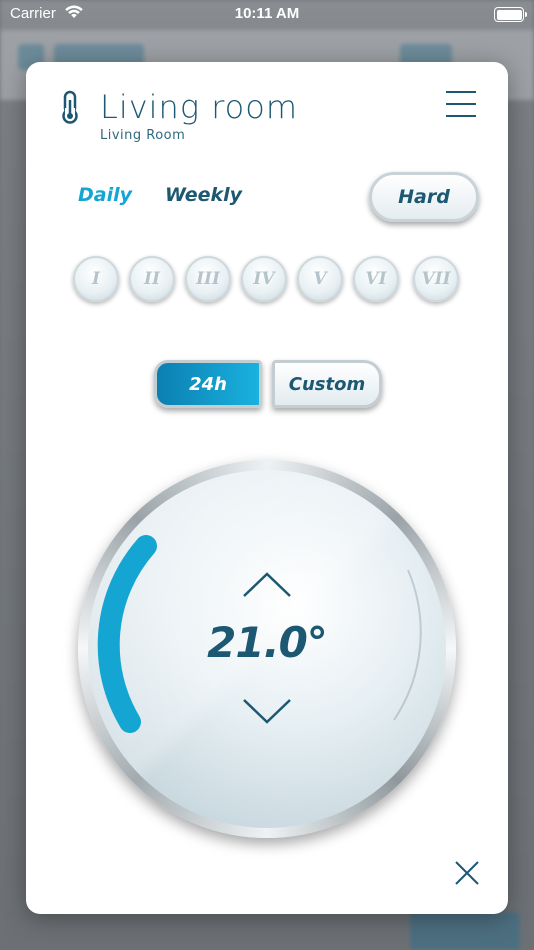  I want to click on day-button-4: IV, so click(264, 279).